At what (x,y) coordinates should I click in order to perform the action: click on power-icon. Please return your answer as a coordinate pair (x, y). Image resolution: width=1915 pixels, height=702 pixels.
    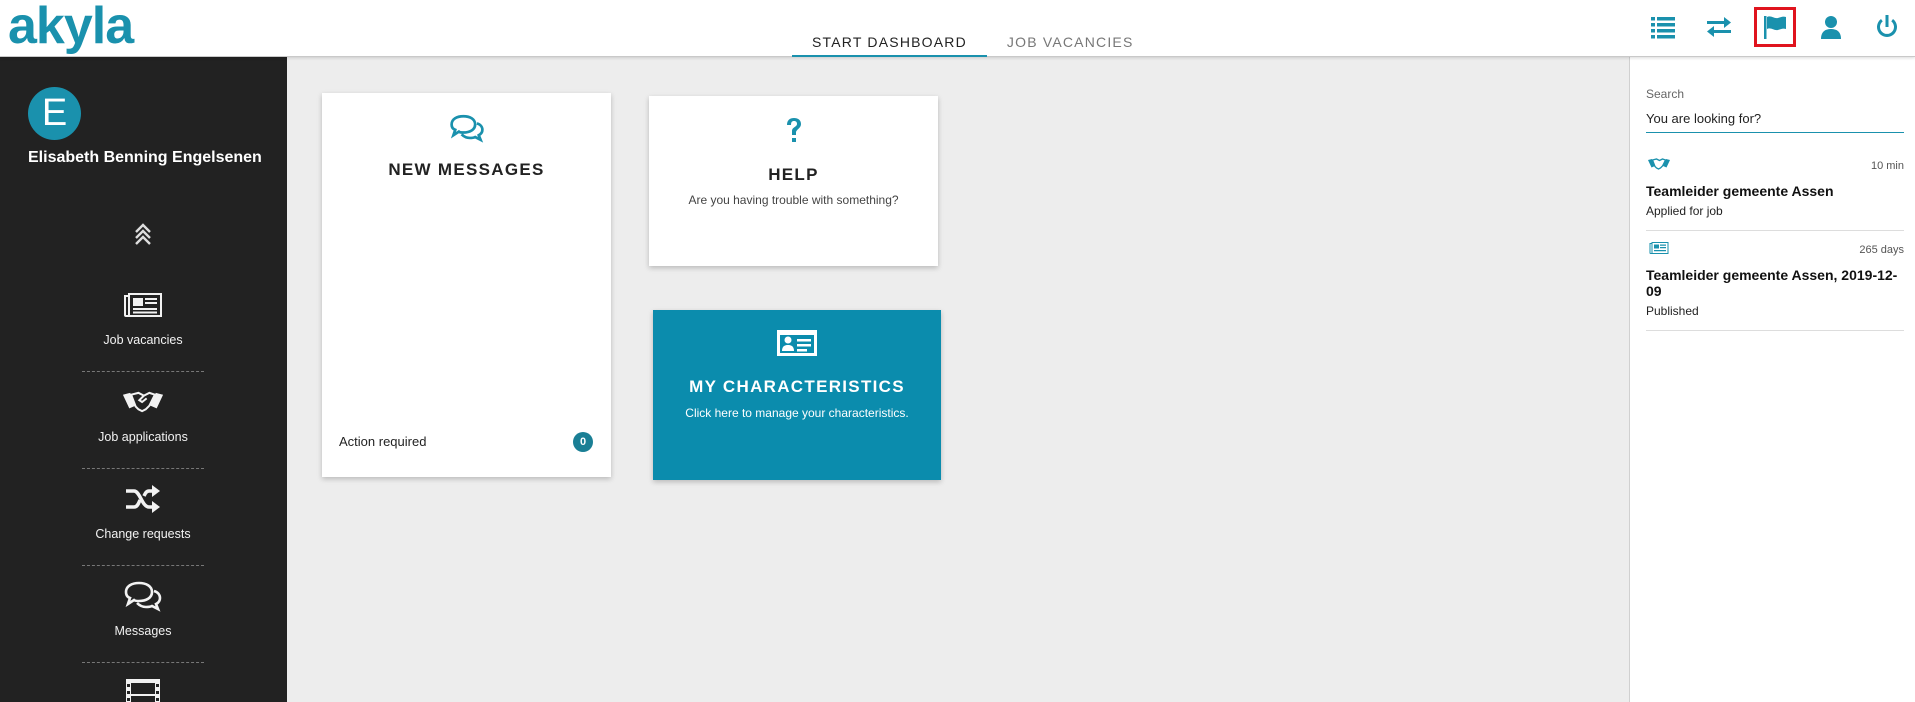
    Looking at the image, I should click on (1887, 27).